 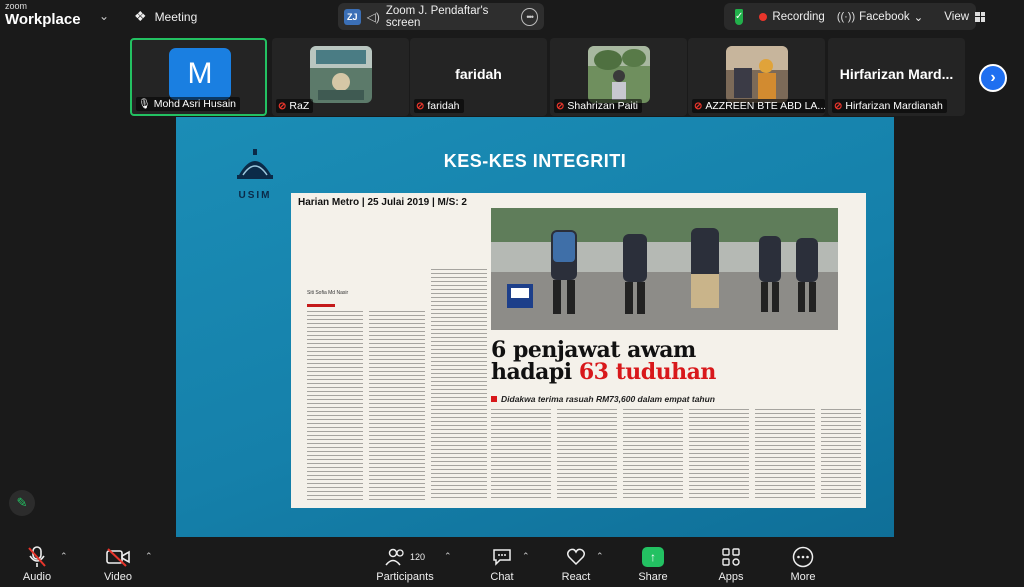 What do you see at coordinates (478, 74) in the screenshot?
I see `participant-display-name: faridah` at bounding box center [478, 74].